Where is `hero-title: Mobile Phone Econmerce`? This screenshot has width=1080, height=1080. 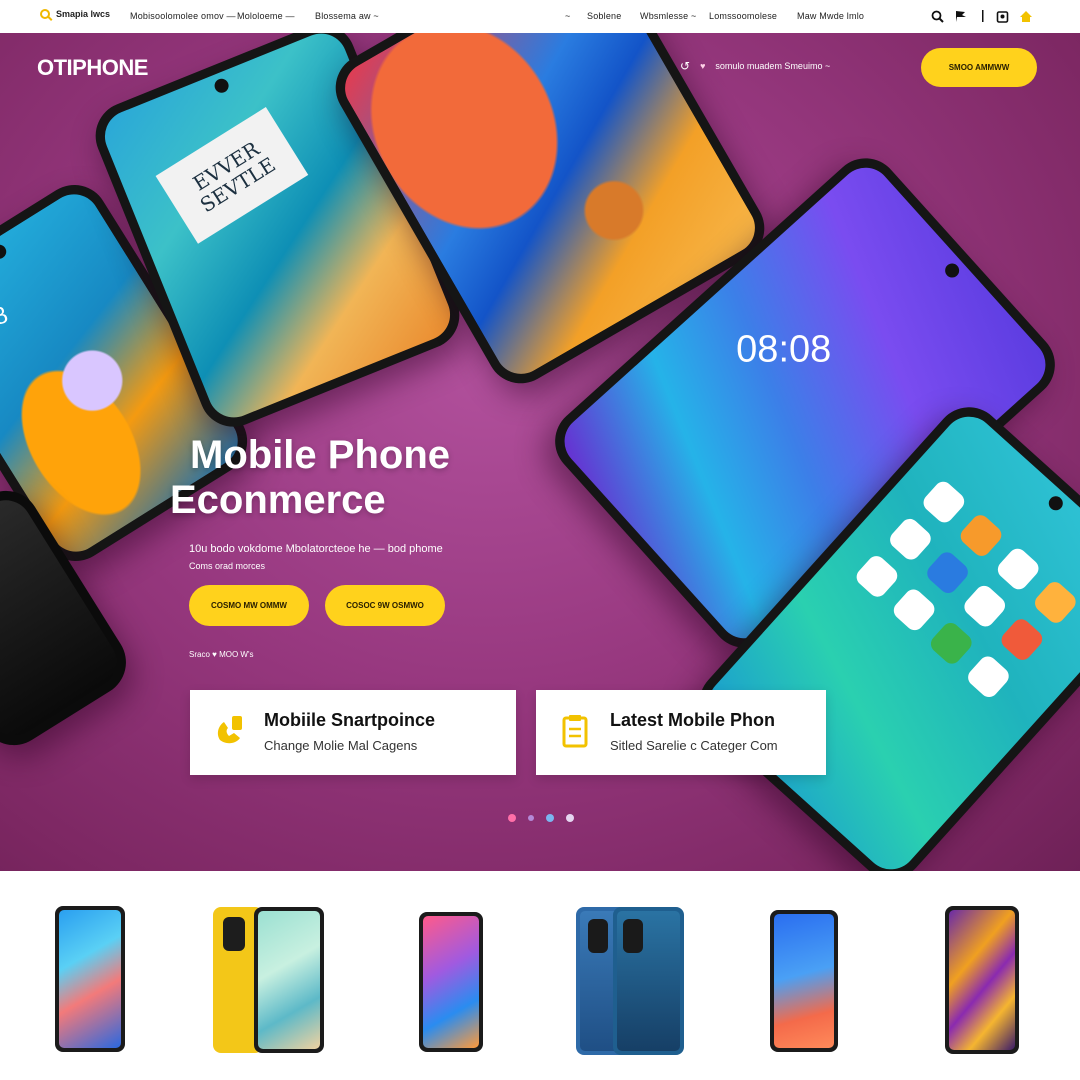
hero-title: Mobile Phone Econmerce is located at coordinates (310, 478).